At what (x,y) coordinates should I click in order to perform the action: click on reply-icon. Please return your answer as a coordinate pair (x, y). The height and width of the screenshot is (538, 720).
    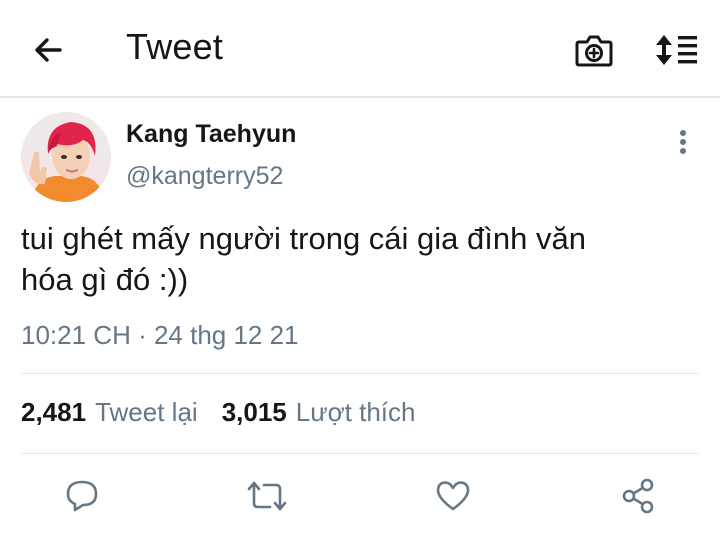
    Looking at the image, I should click on (82, 496).